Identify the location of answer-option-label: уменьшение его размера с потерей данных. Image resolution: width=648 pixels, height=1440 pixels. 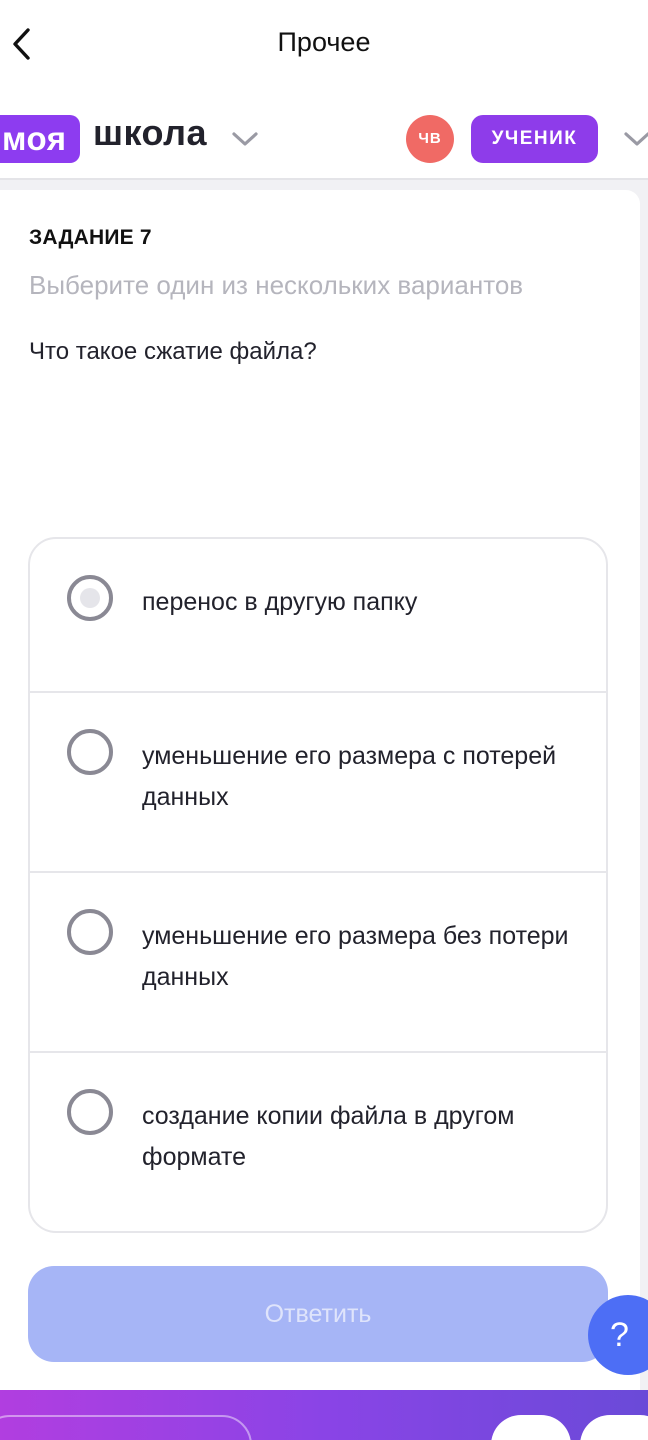
(349, 776).